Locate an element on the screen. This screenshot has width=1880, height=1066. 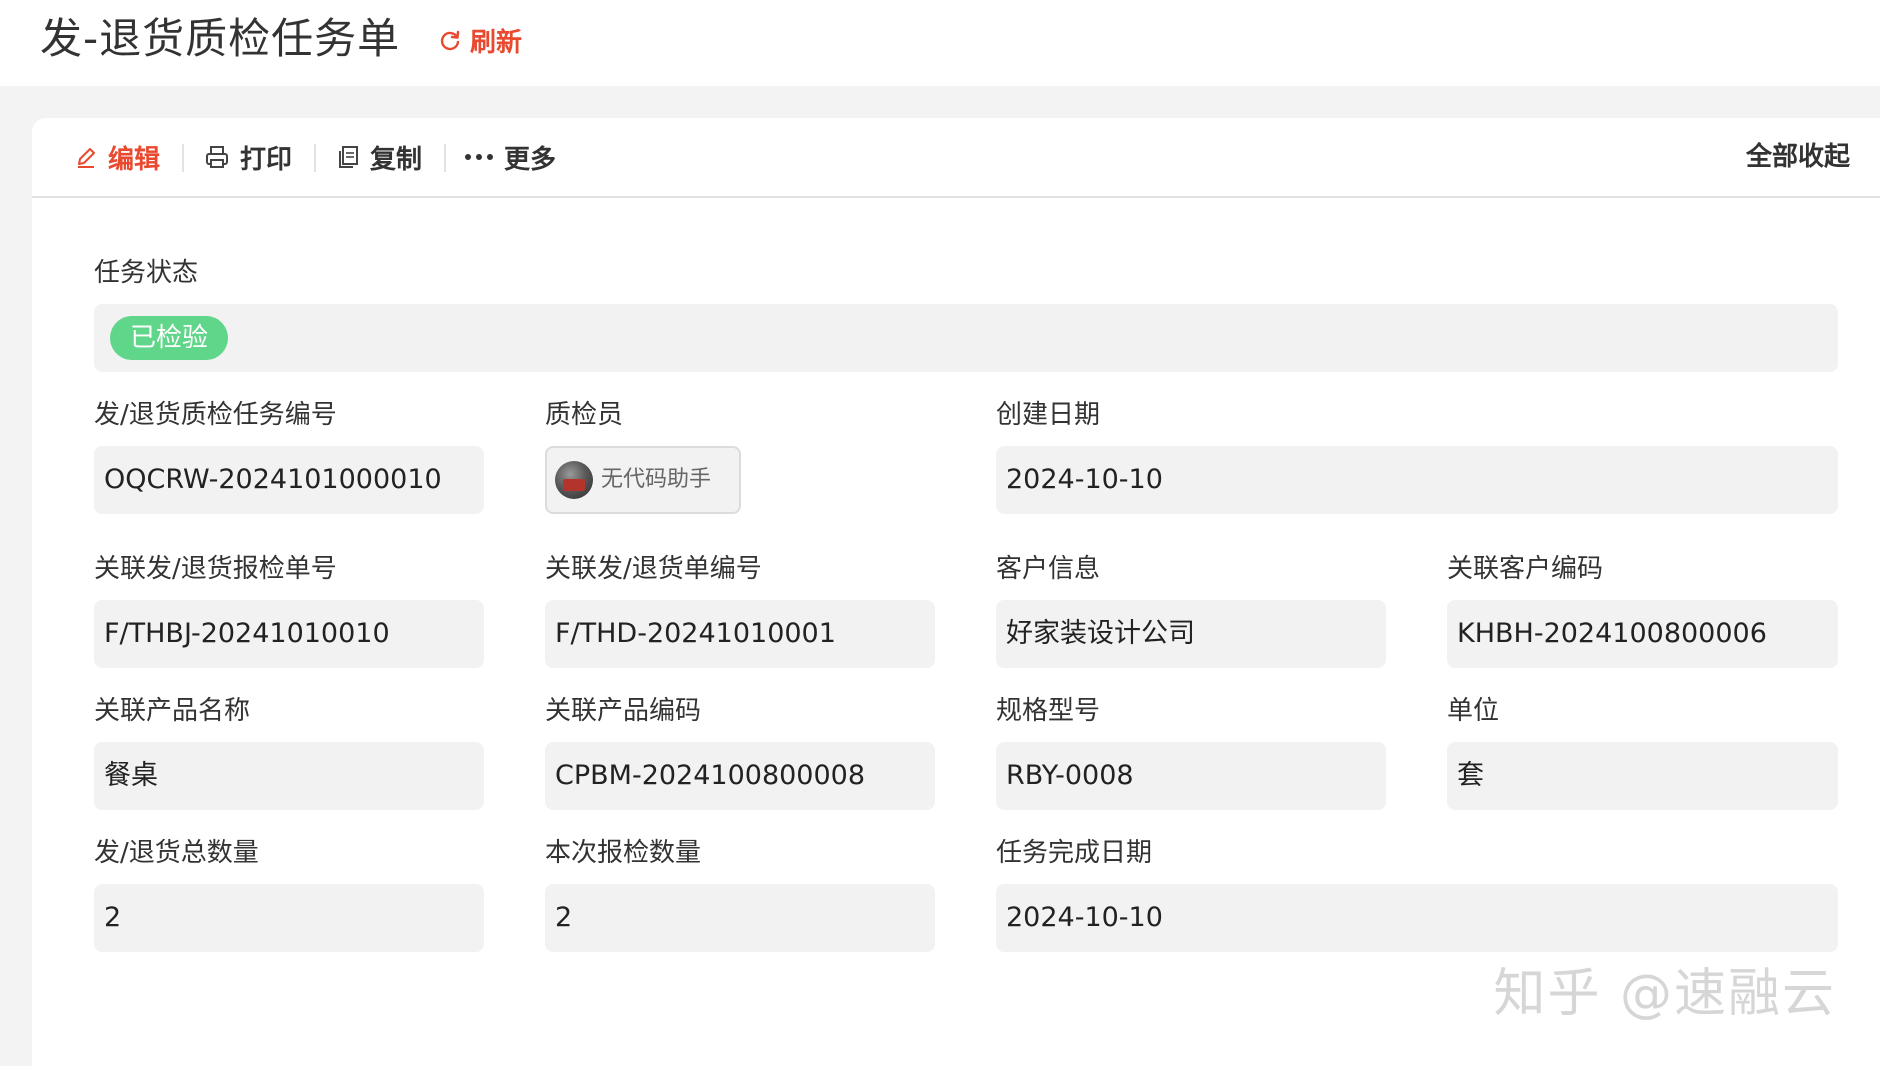
customer-field: 好家装设计公司 is located at coordinates (1191, 634).